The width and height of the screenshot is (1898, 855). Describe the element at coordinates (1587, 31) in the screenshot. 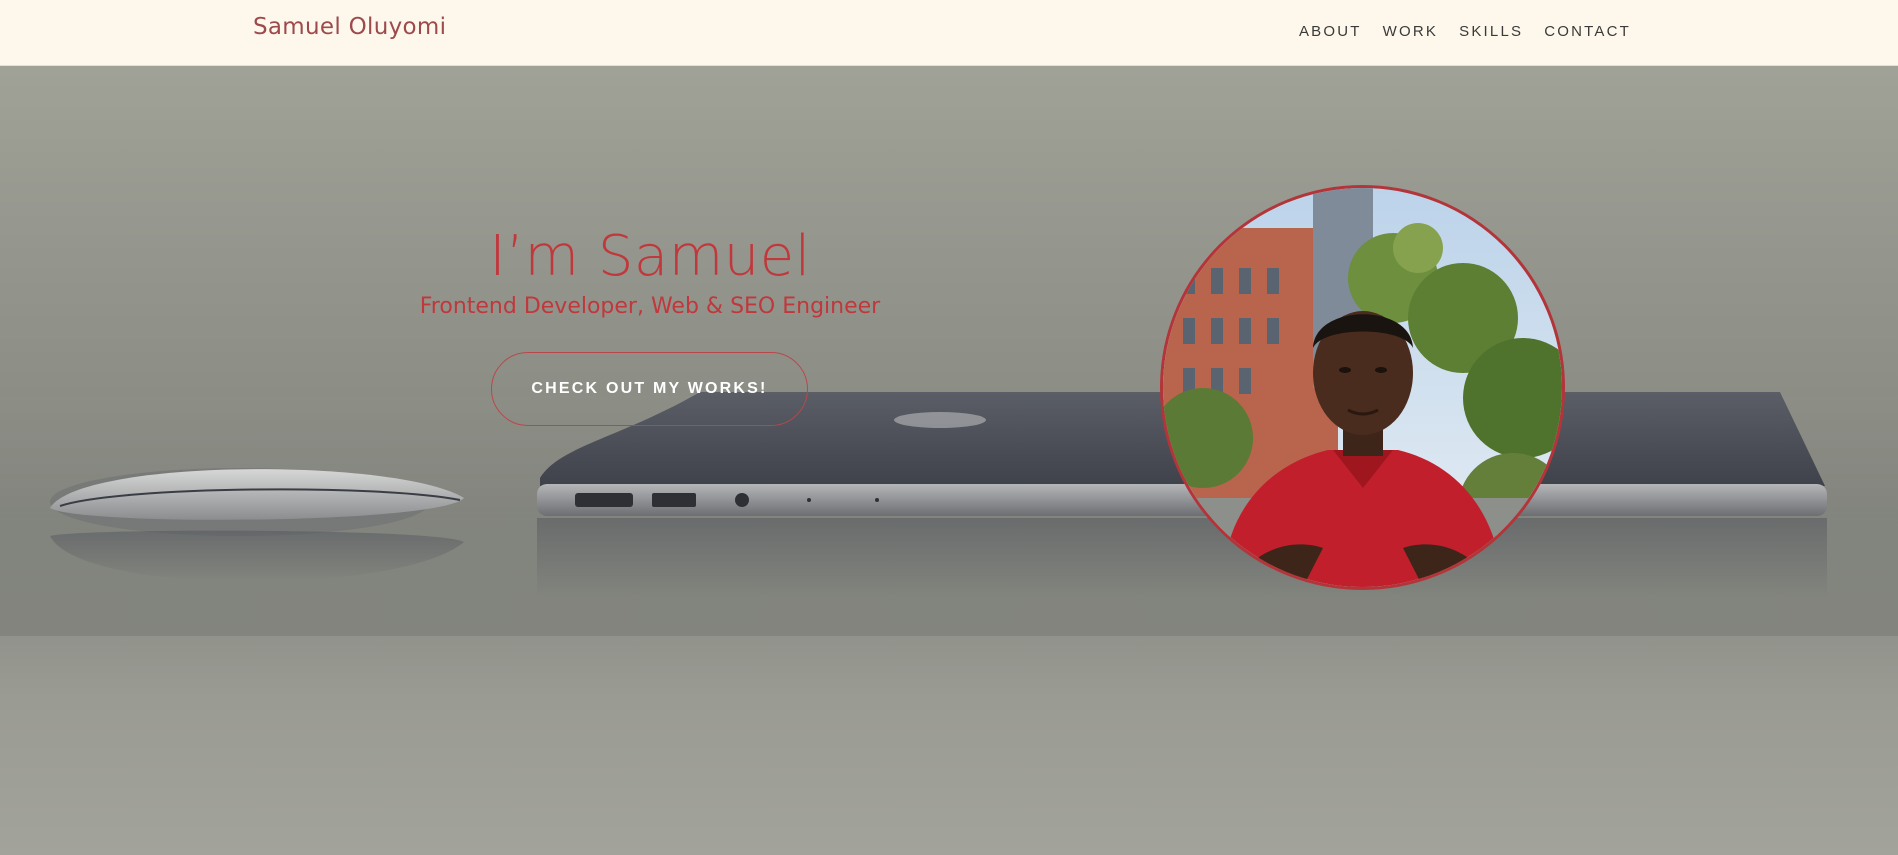

I see `nav-link-contact: CONTACT` at that location.